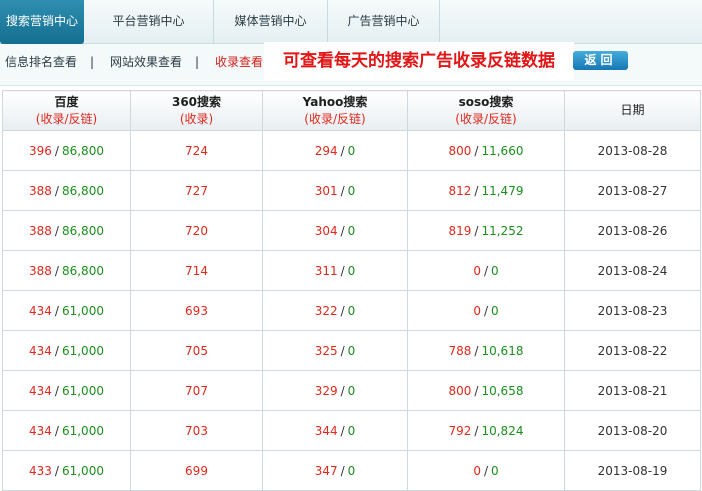 Image resolution: width=702 pixels, height=491 pixels. What do you see at coordinates (196, 230) in the screenshot?
I see `cell-360: 720` at bounding box center [196, 230].